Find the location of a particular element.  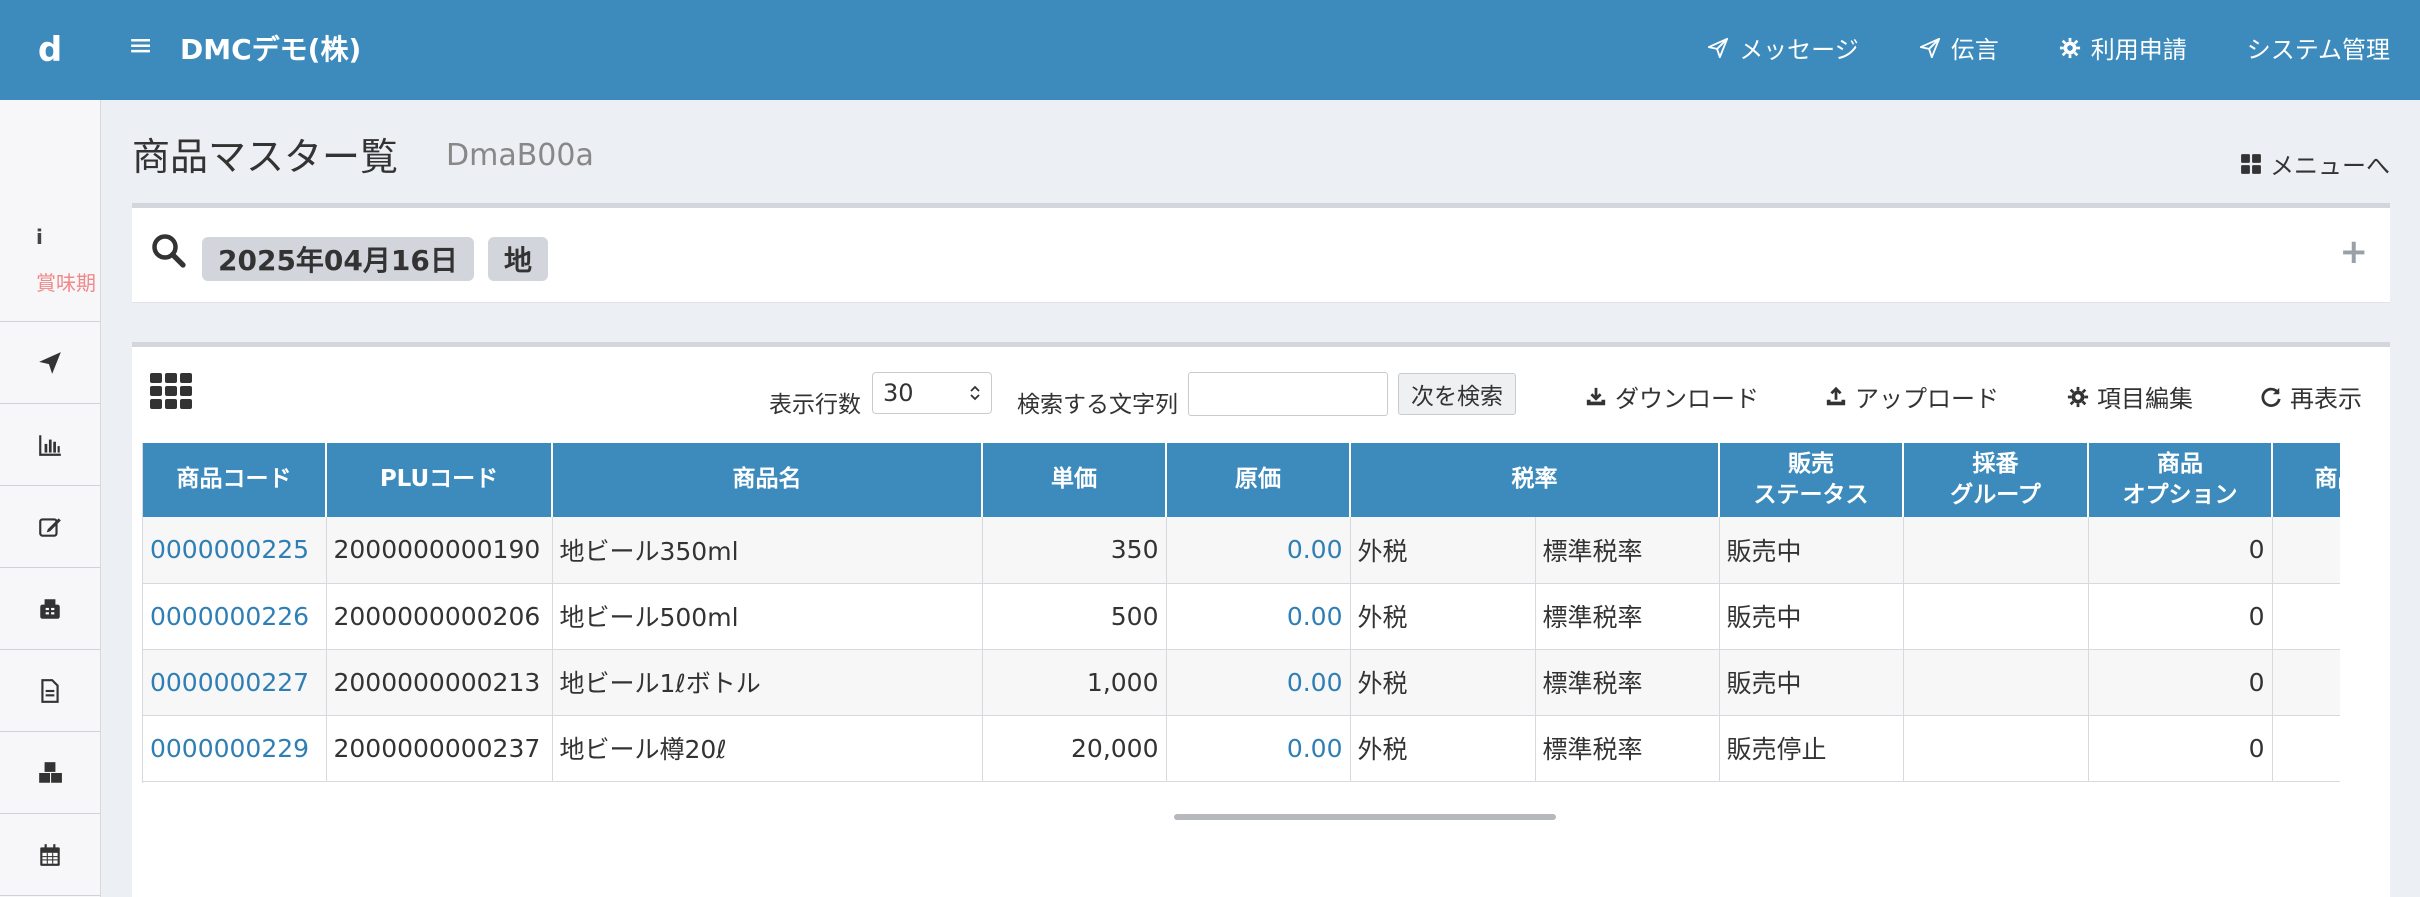

nav-system-admin-label: システム管理 is located at coordinates (2318, 50).